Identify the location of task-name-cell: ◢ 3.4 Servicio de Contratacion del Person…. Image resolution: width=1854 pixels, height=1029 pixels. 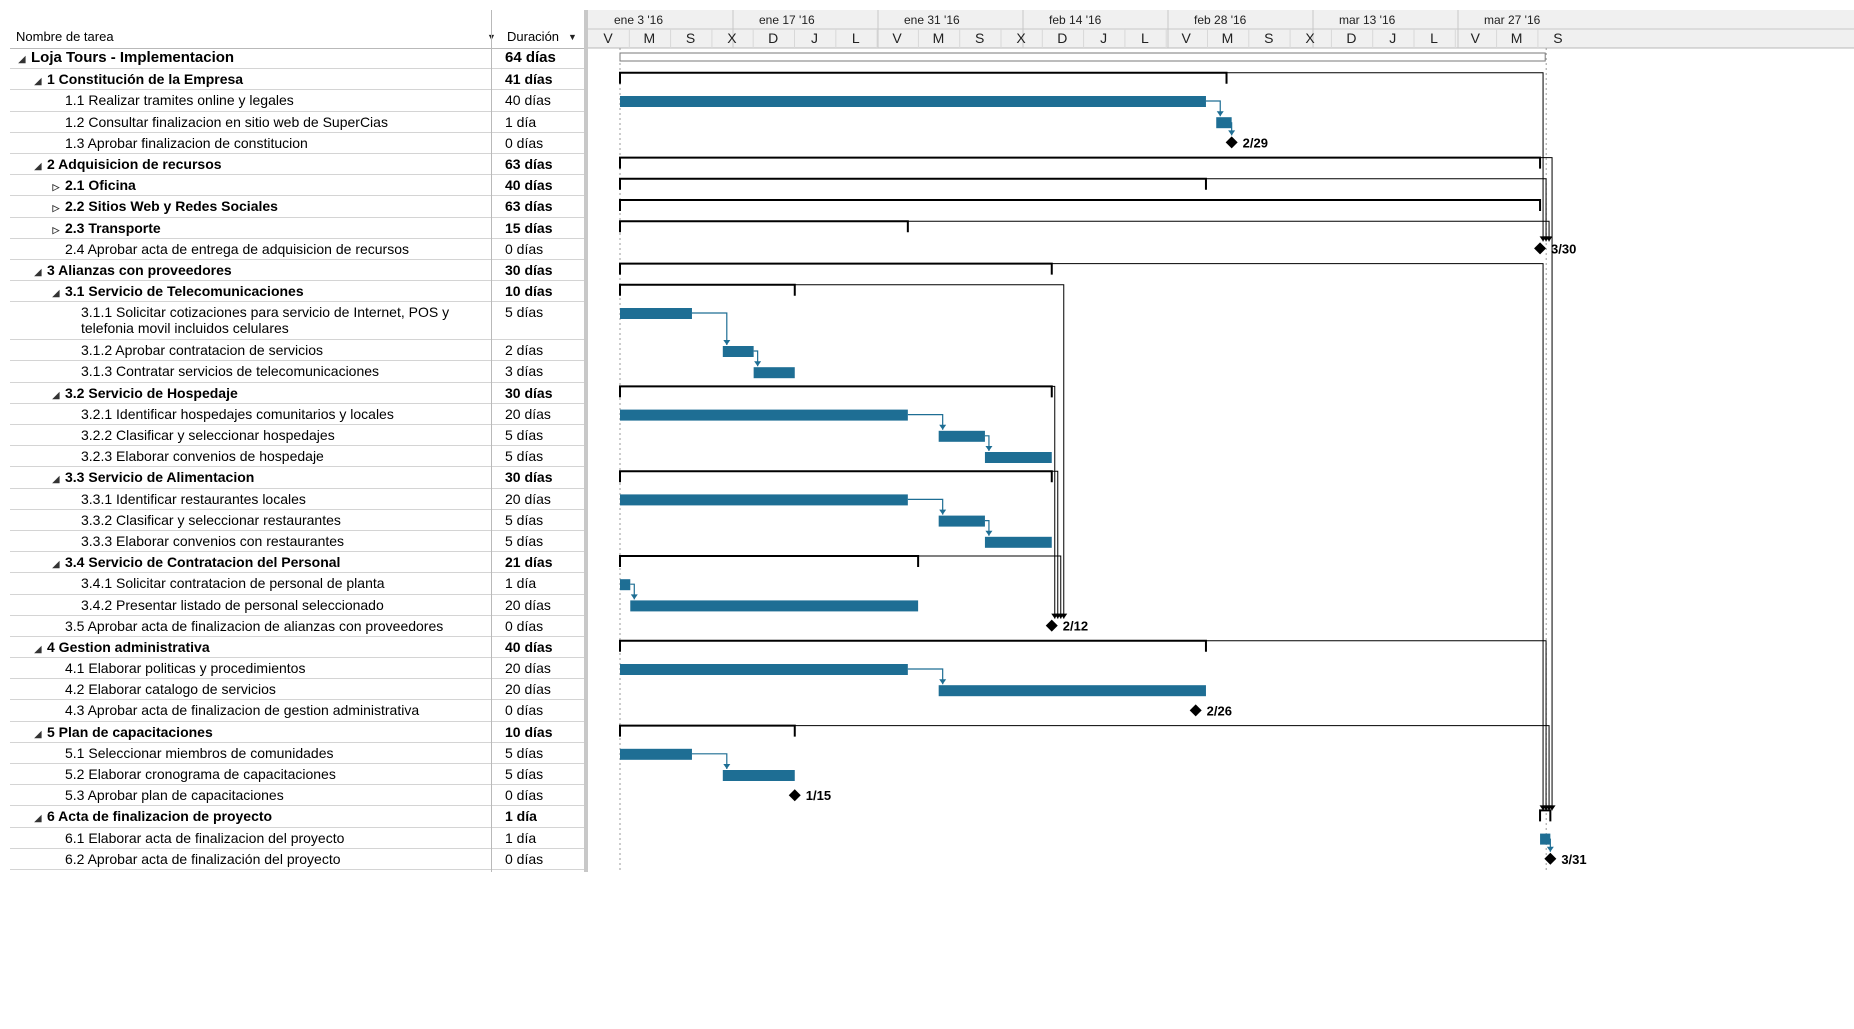
(255, 562).